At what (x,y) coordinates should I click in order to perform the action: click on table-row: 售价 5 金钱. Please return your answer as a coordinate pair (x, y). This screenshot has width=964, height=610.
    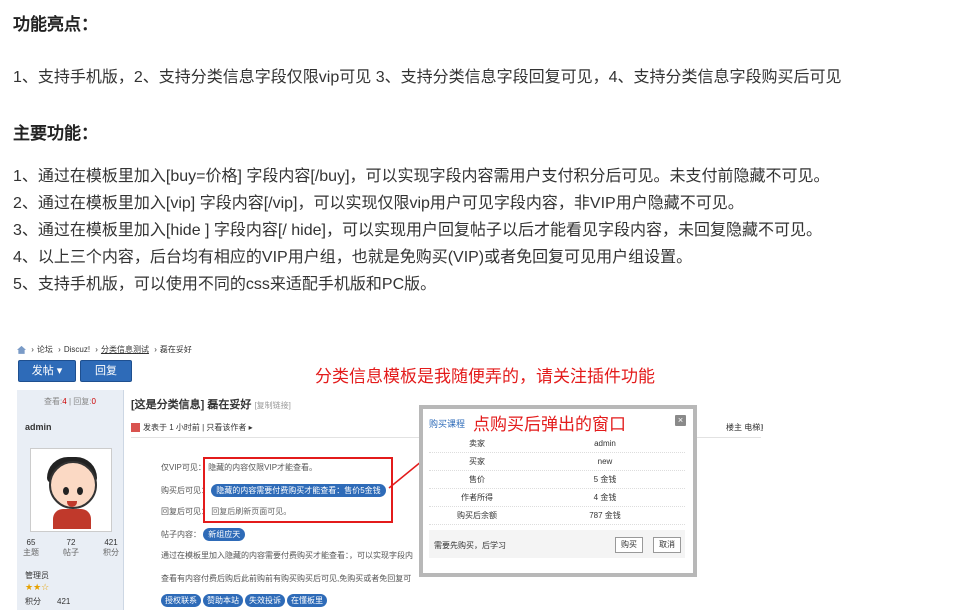
    Looking at the image, I should click on (557, 480).